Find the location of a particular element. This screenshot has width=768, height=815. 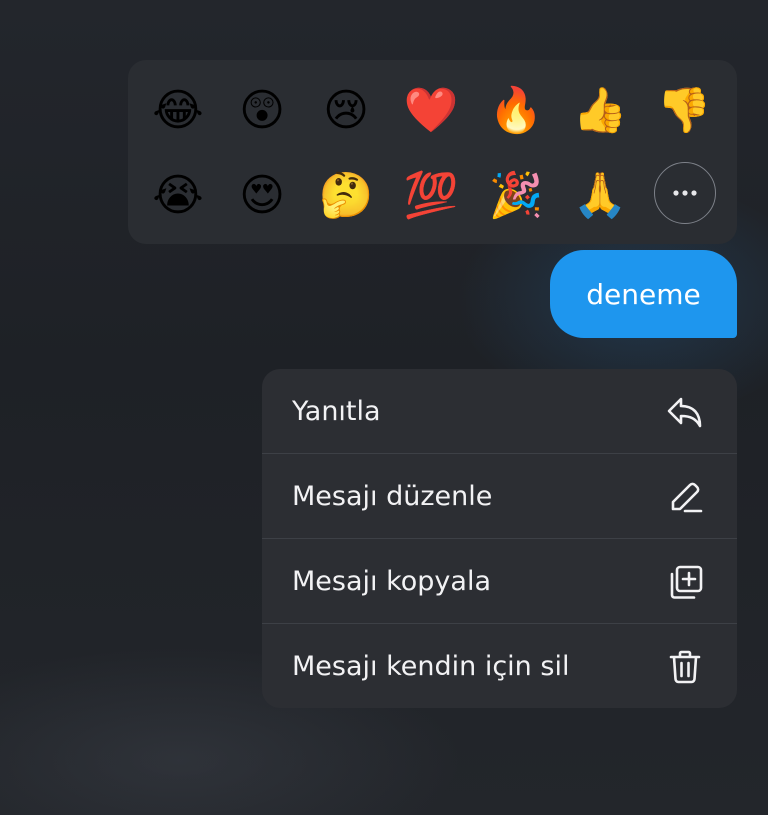

menu-item-reply: Yanıtla is located at coordinates (499, 411).